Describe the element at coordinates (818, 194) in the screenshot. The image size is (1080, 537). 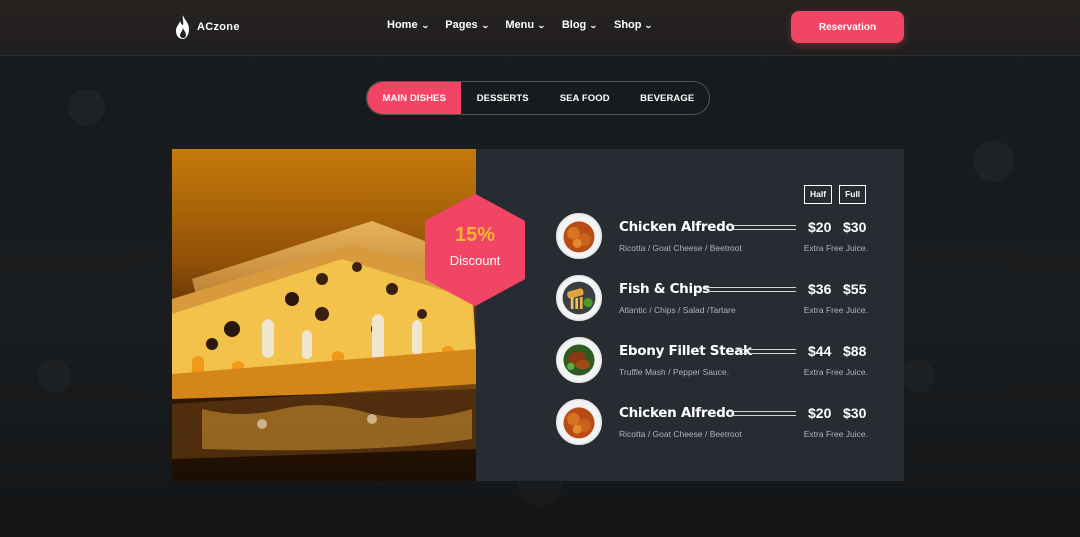
I see `half-label: Half` at that location.